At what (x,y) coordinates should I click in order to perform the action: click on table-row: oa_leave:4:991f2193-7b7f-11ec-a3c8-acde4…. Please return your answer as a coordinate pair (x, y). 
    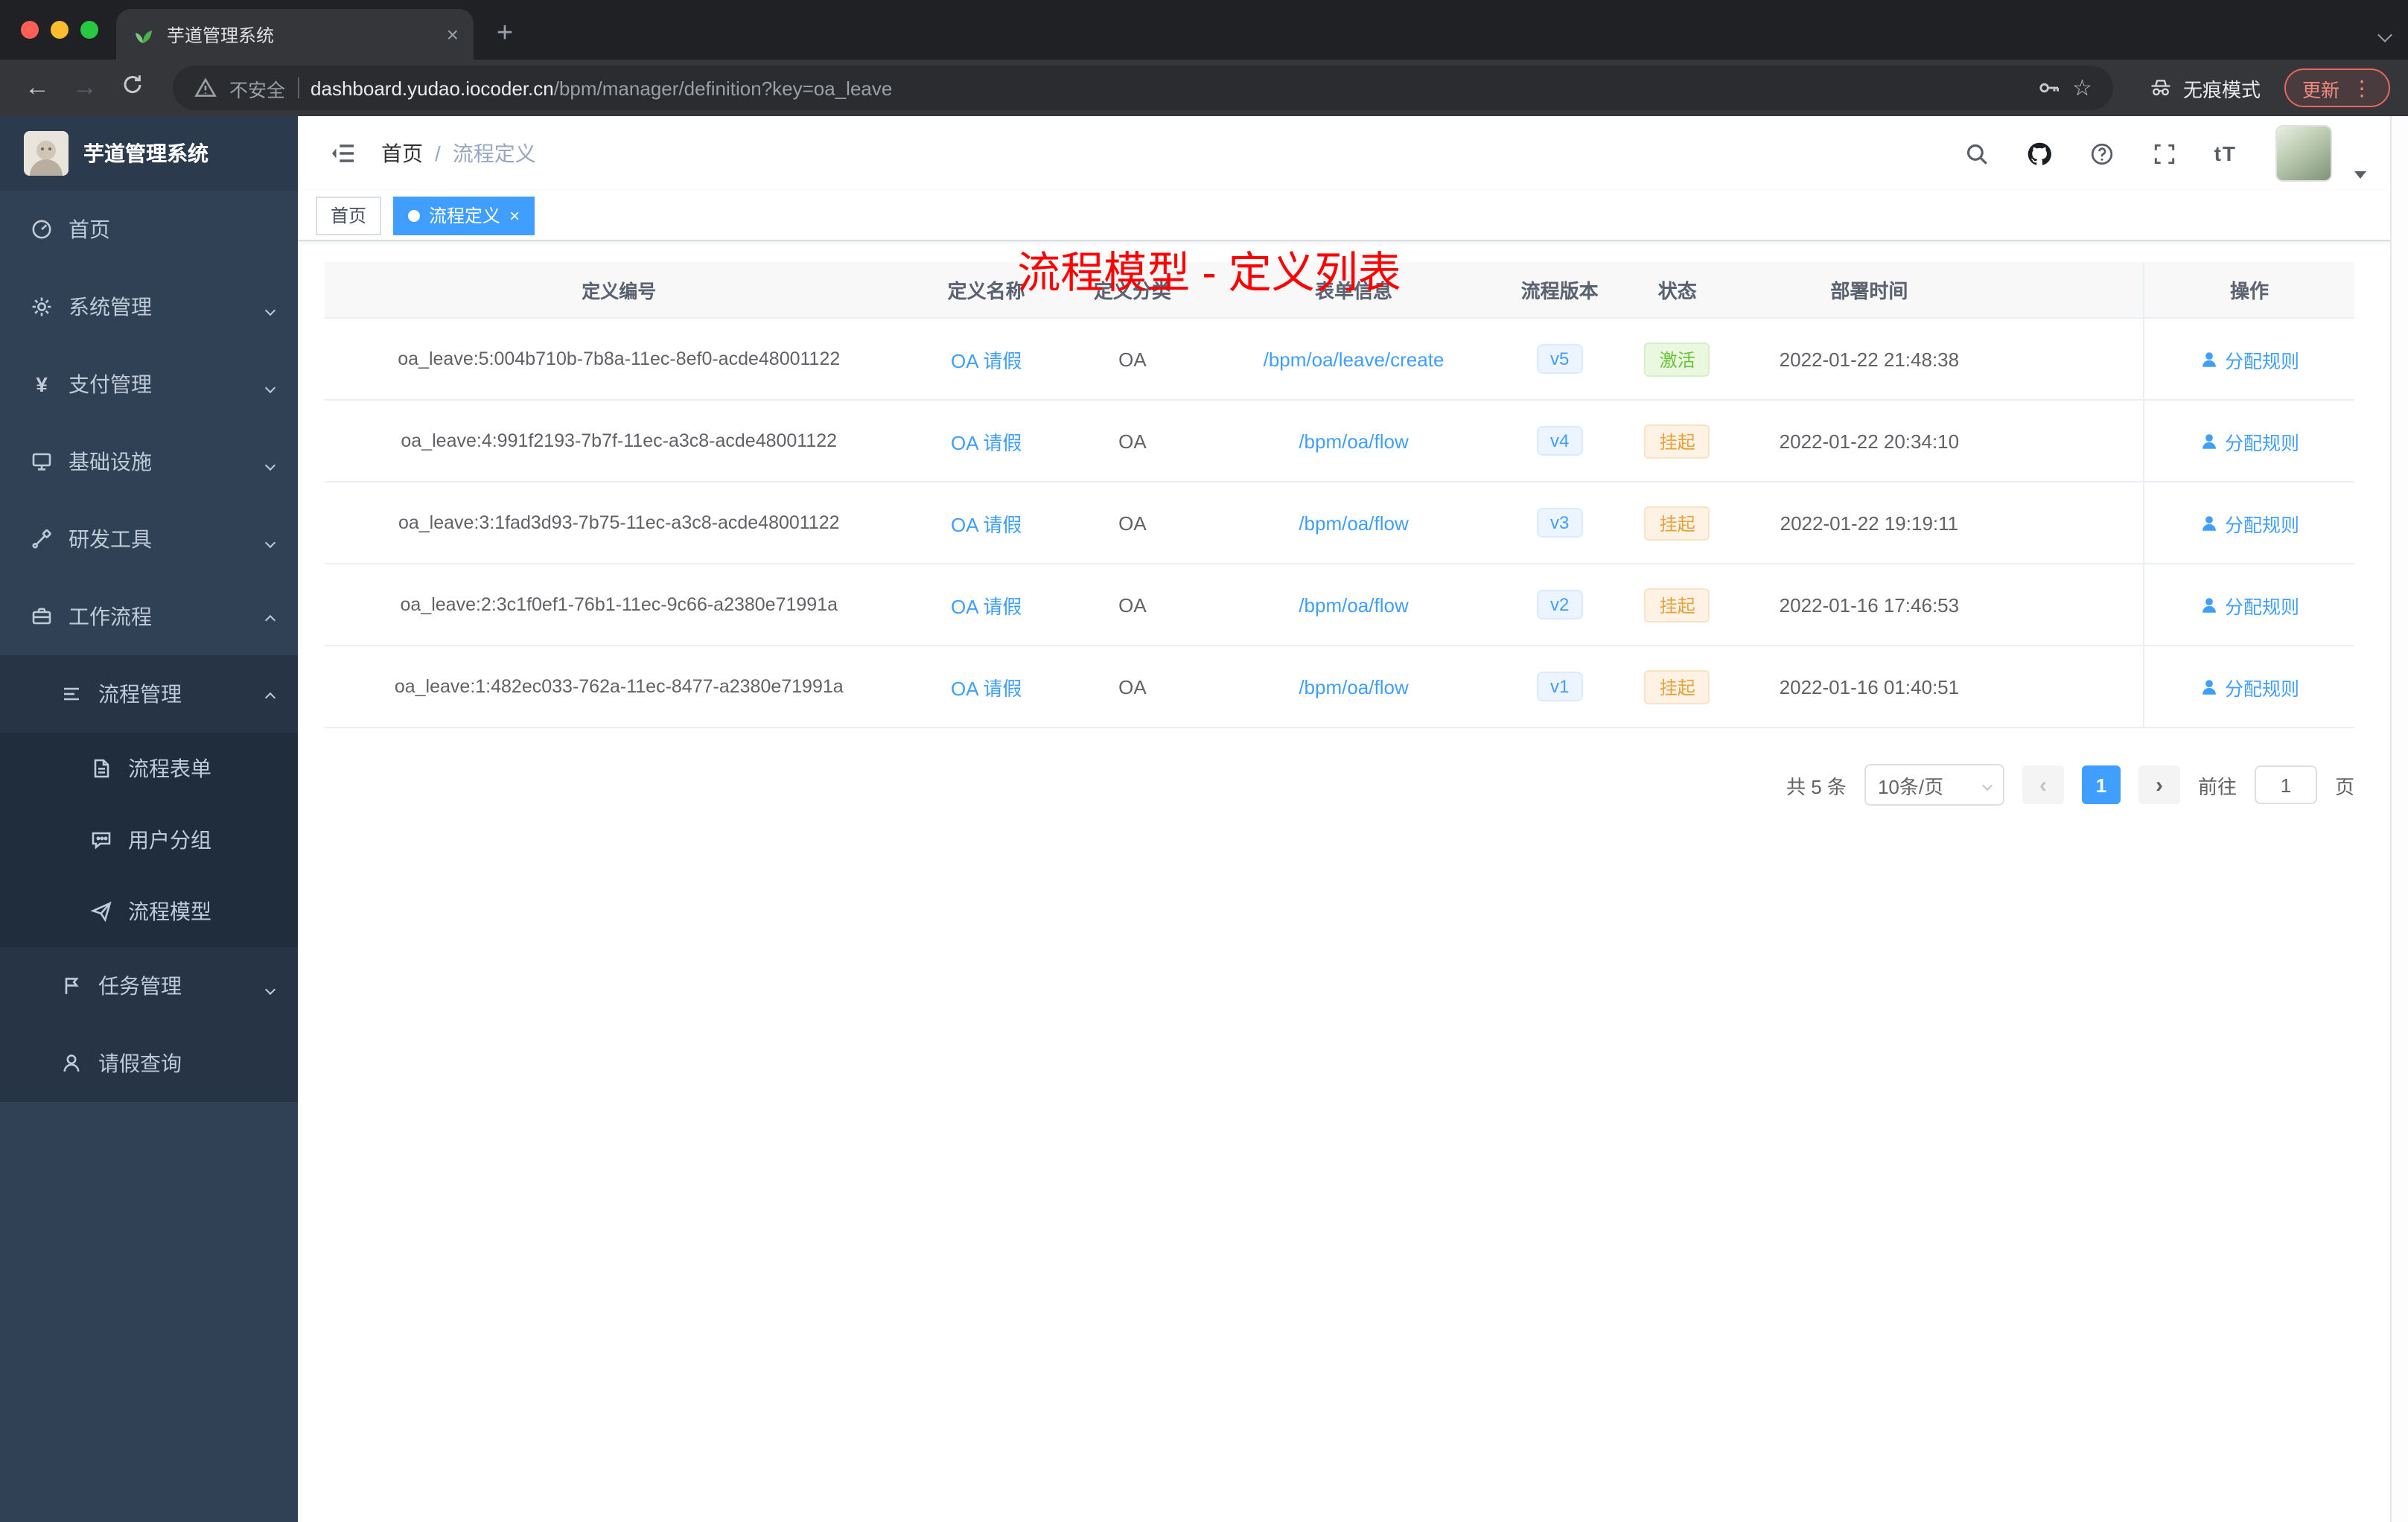
    Looking at the image, I should click on (1339, 442).